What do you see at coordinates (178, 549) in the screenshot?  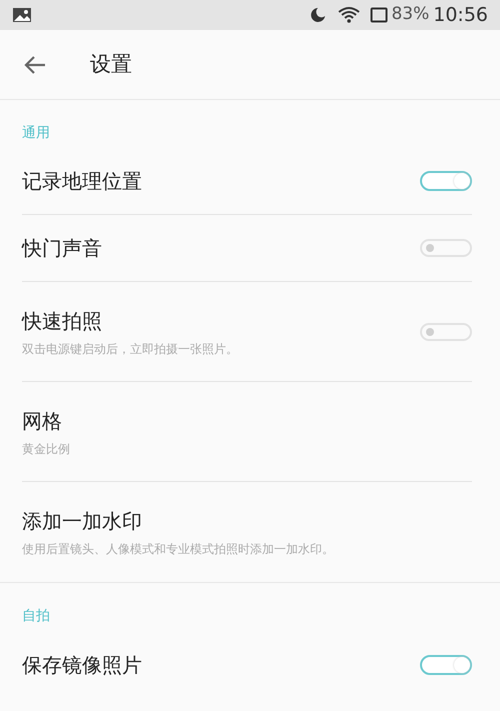 I see `setting-description: 使用后置镜头、人像模式和专业模式拍照时添加一加水印。` at bounding box center [178, 549].